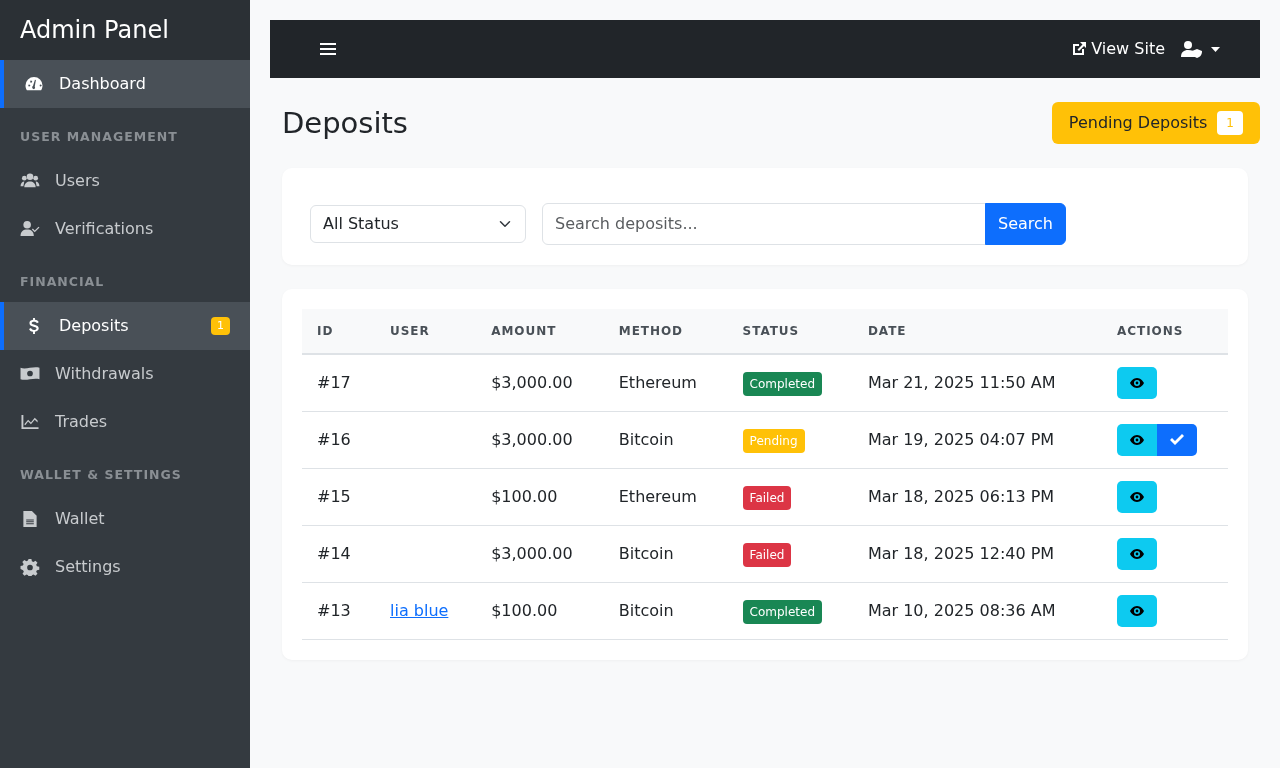  What do you see at coordinates (1155, 123) in the screenshot?
I see `pending-deposits-button: Pending Deposits 1` at bounding box center [1155, 123].